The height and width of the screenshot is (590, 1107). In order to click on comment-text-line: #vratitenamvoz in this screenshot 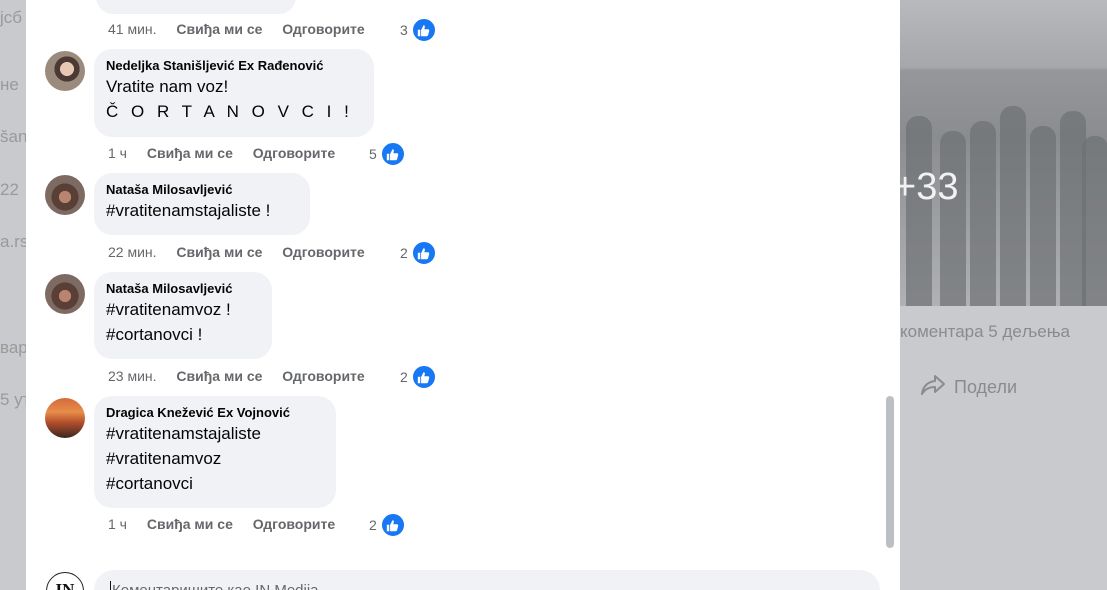, I will do `click(164, 458)`.